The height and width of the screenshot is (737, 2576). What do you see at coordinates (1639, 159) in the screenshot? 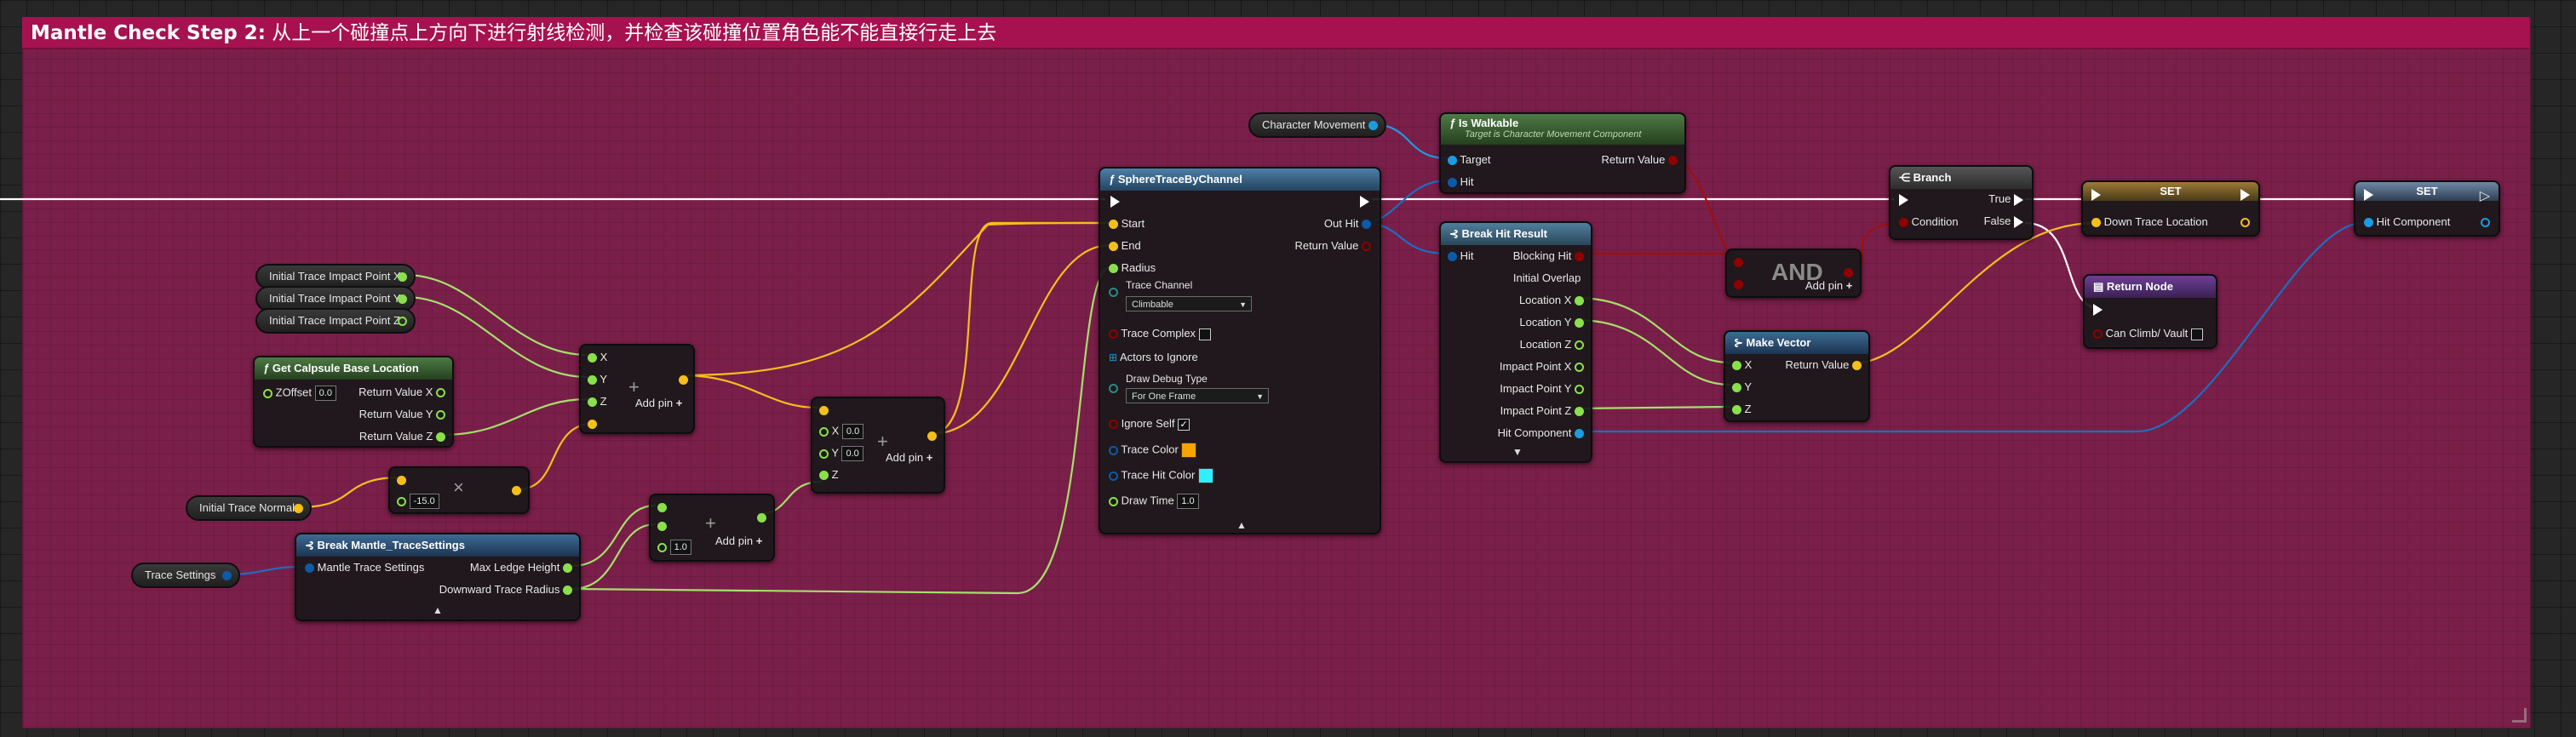
I see `walk-return-pin: Return Value` at bounding box center [1639, 159].